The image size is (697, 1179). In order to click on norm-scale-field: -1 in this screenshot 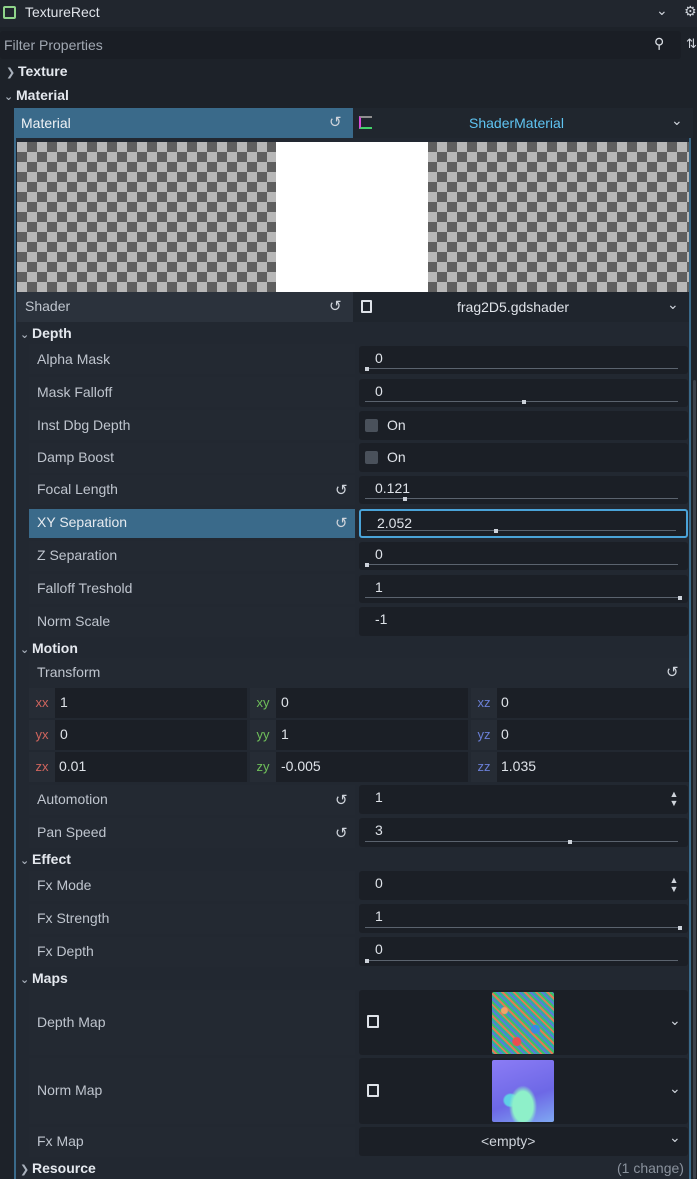, I will do `click(523, 621)`.